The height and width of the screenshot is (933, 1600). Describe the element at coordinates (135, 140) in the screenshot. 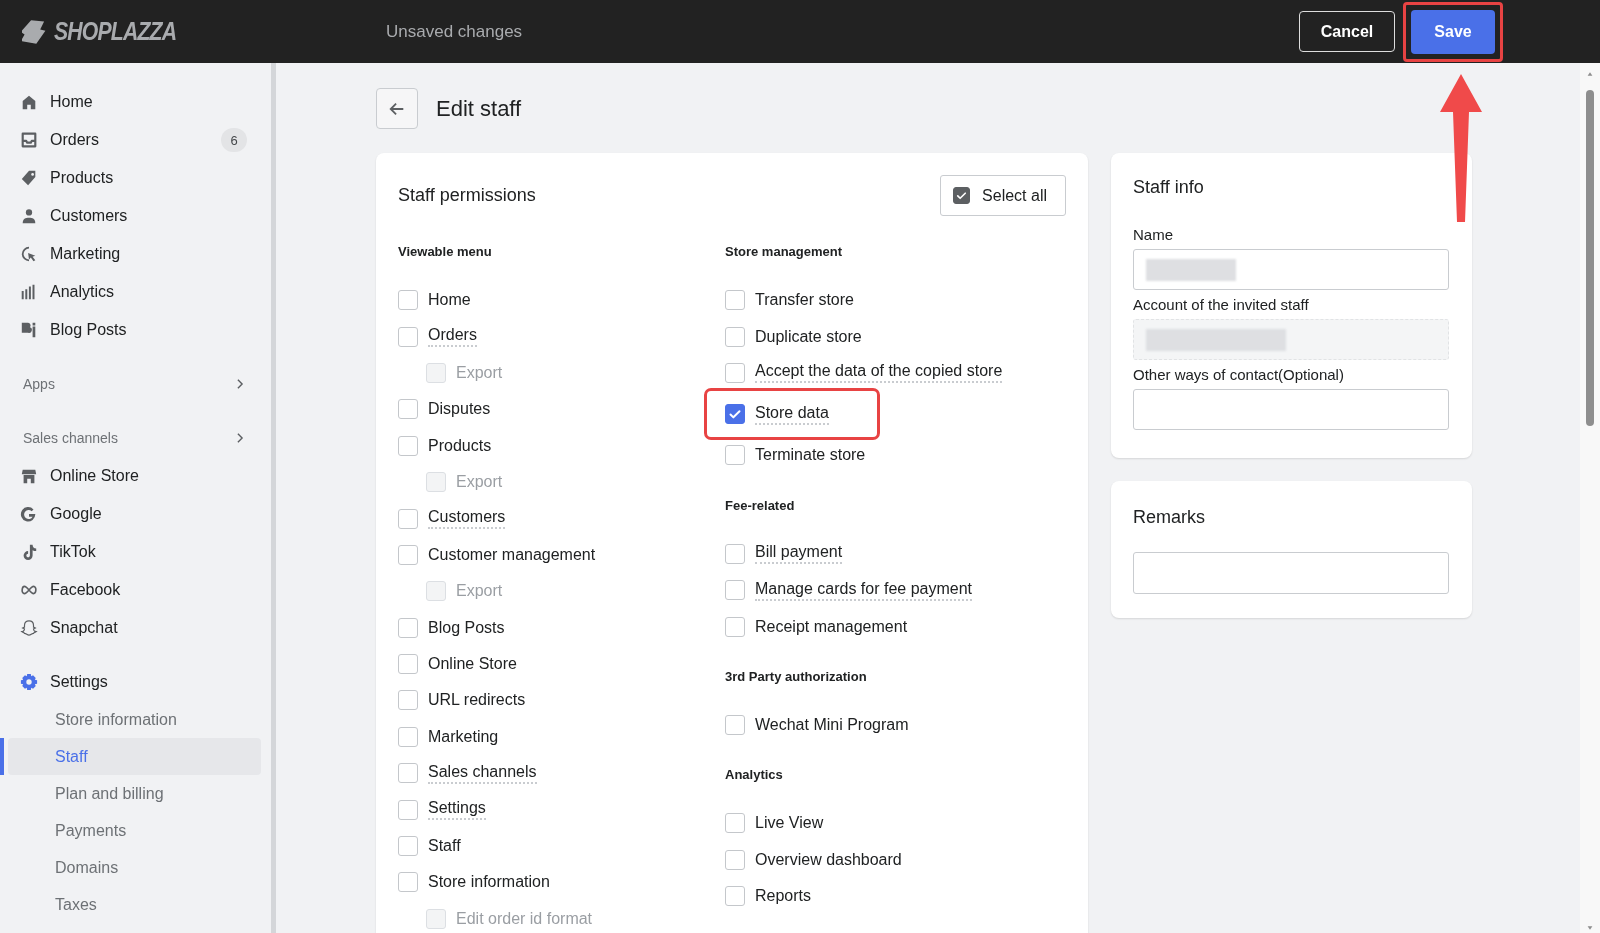

I see `sidebar-item: Orders 6` at that location.